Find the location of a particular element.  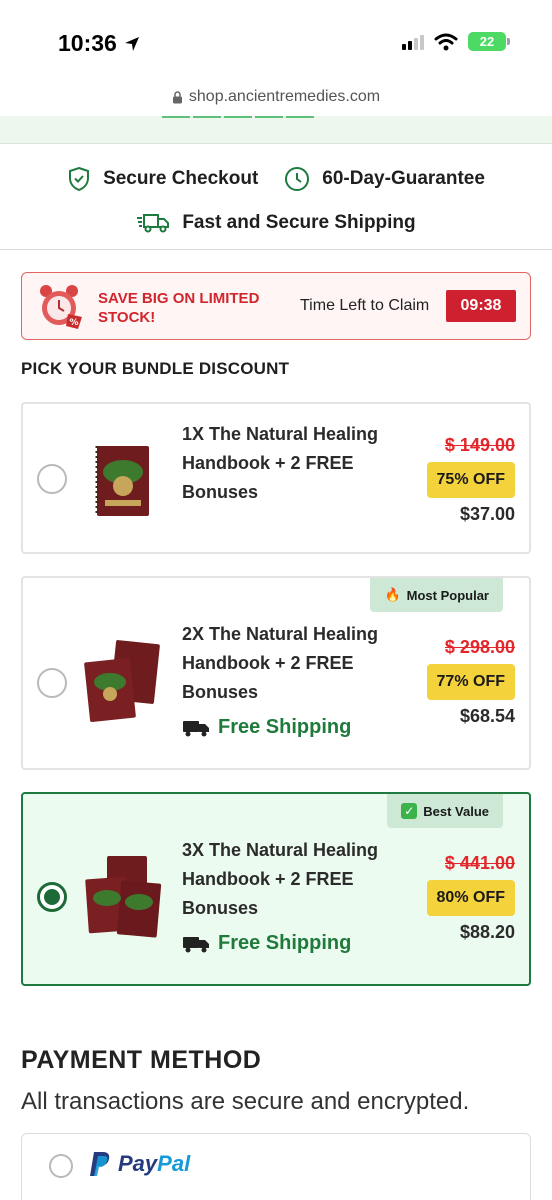

bundle-radio-3x is located at coordinates (52, 897).